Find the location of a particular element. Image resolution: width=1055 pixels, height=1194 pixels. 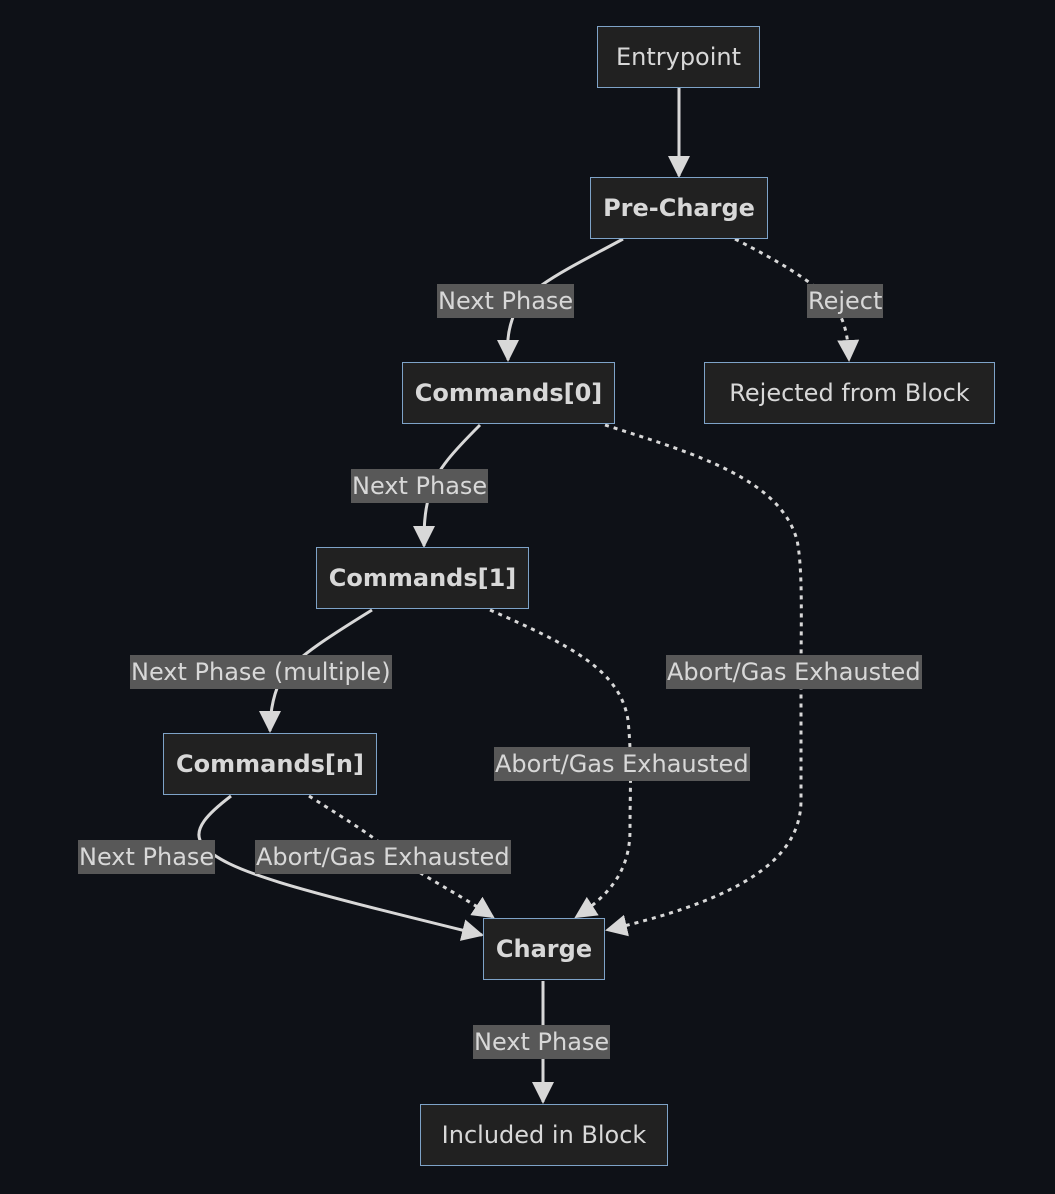

node-commands0: Commands[0] is located at coordinates (508, 393).